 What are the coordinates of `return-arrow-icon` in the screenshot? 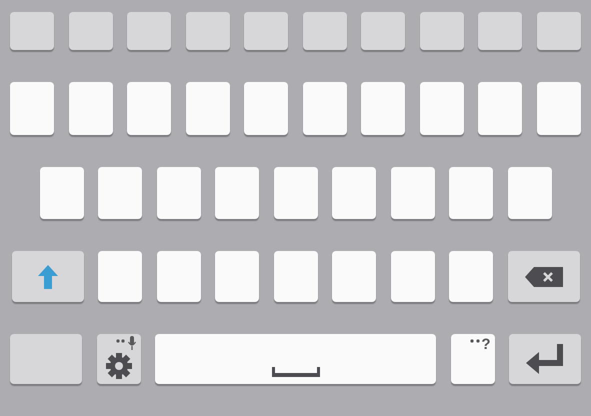 It's located at (545, 359).